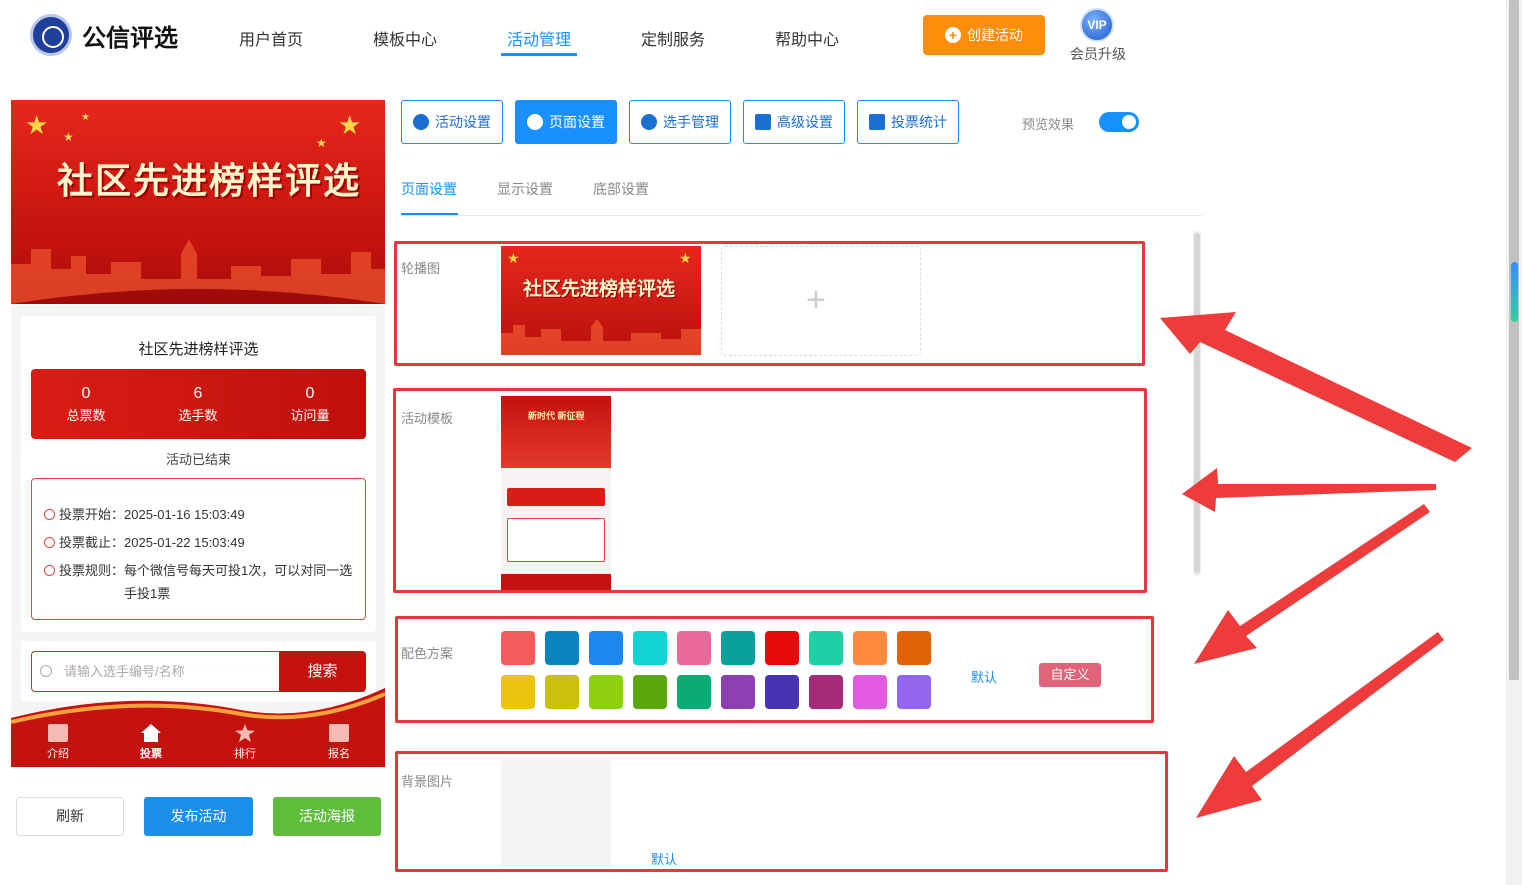 This screenshot has height=885, width=1522. I want to click on bar-chart-icon, so click(877, 122).